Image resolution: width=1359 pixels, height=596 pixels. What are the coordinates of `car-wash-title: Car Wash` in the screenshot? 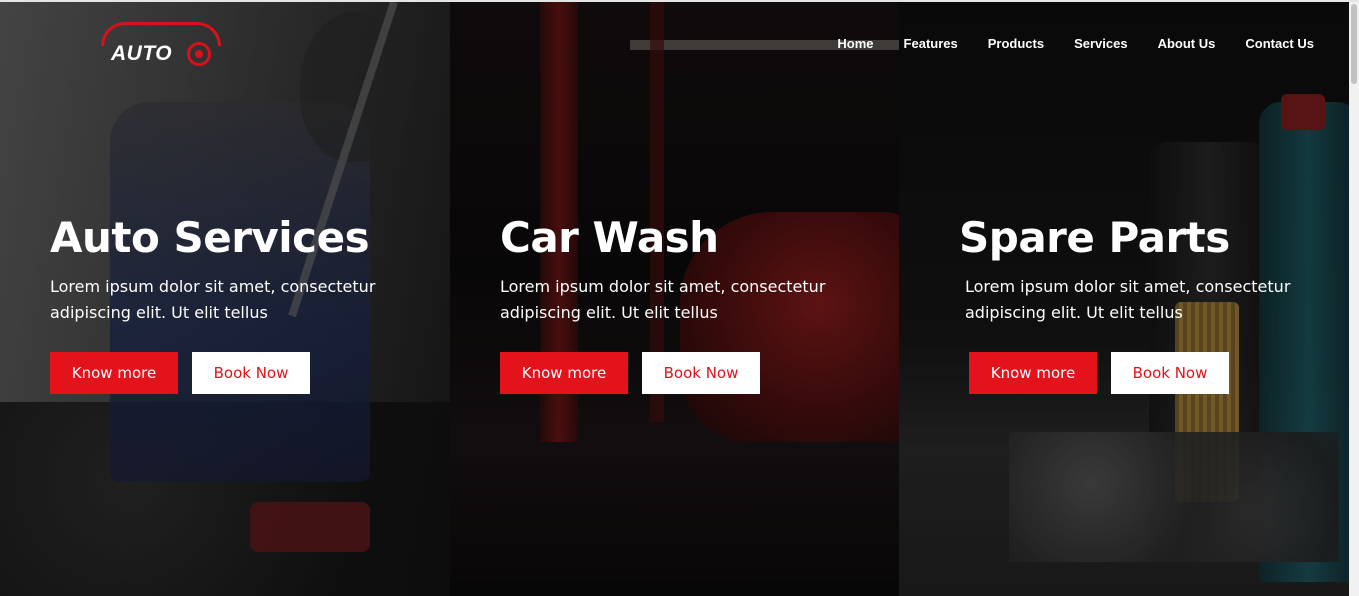 It's located at (609, 237).